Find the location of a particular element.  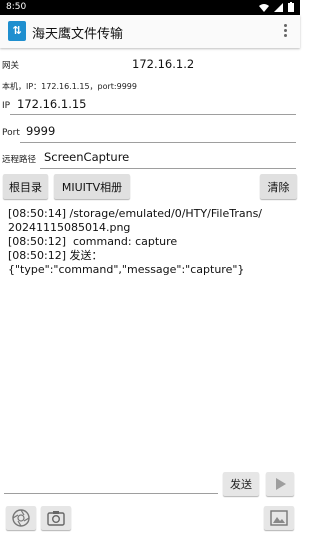

ip-input-underline is located at coordinates (153, 114).